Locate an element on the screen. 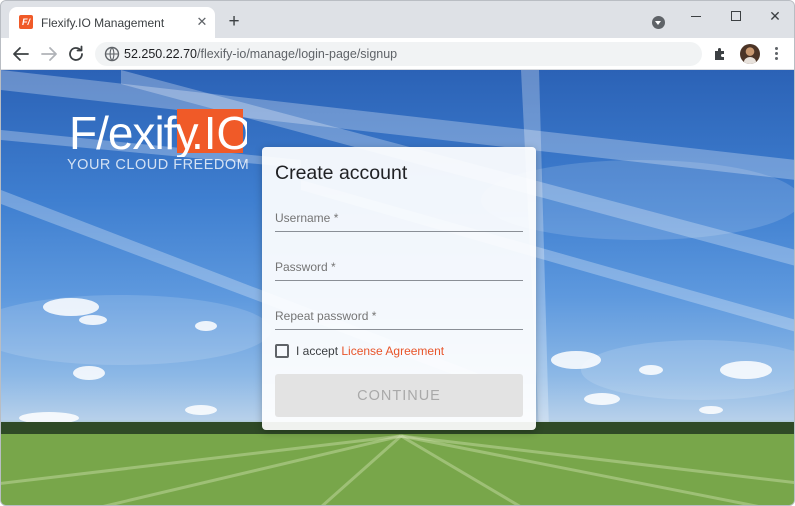 This screenshot has height=506, width=795. flexify-favicon-icon: F/ is located at coordinates (26, 22).